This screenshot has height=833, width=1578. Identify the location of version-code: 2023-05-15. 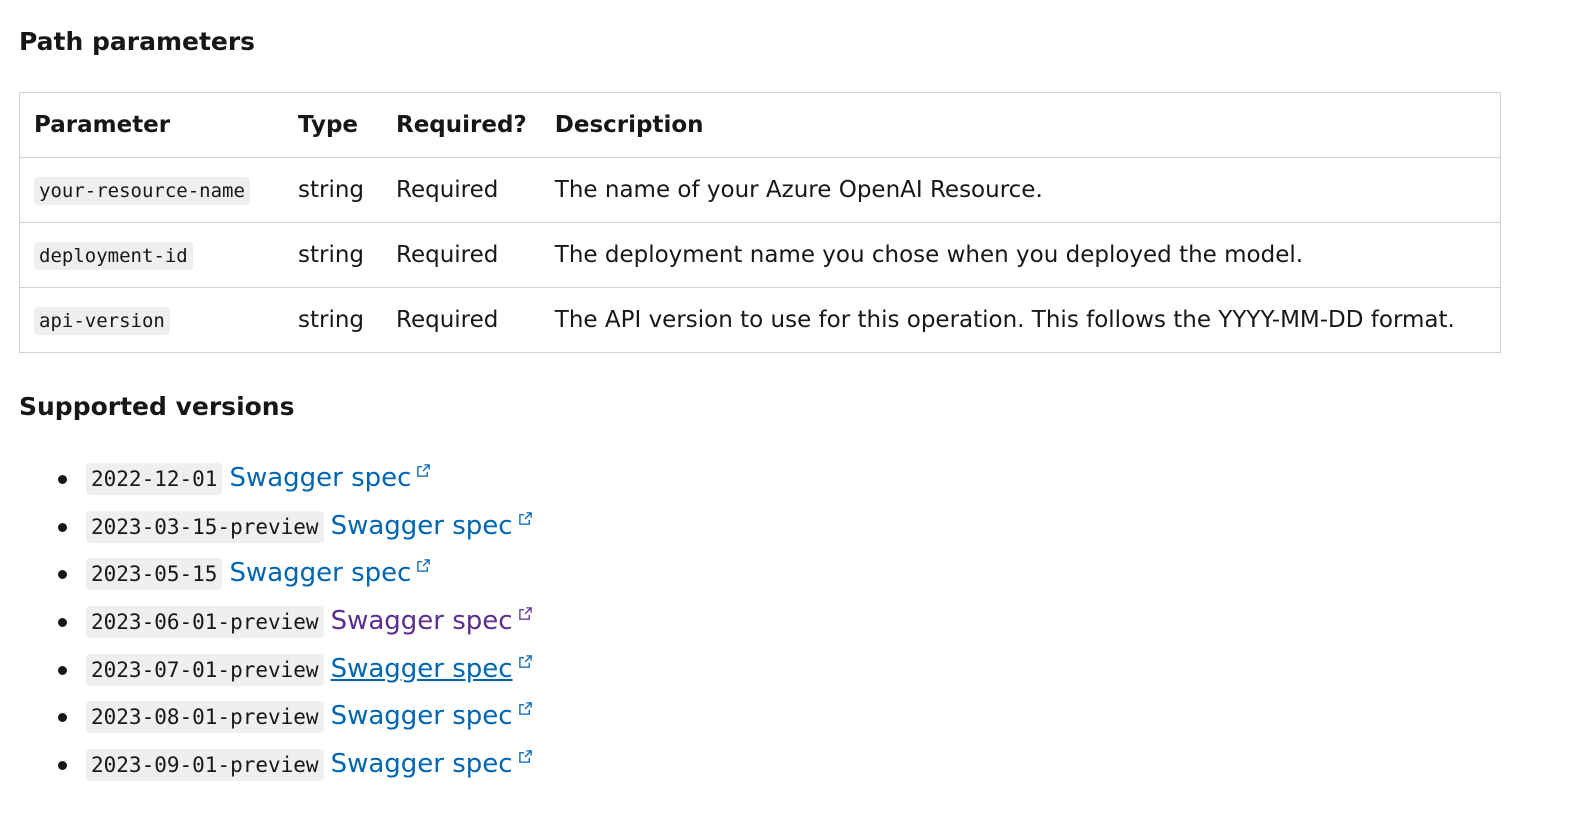
(154, 574).